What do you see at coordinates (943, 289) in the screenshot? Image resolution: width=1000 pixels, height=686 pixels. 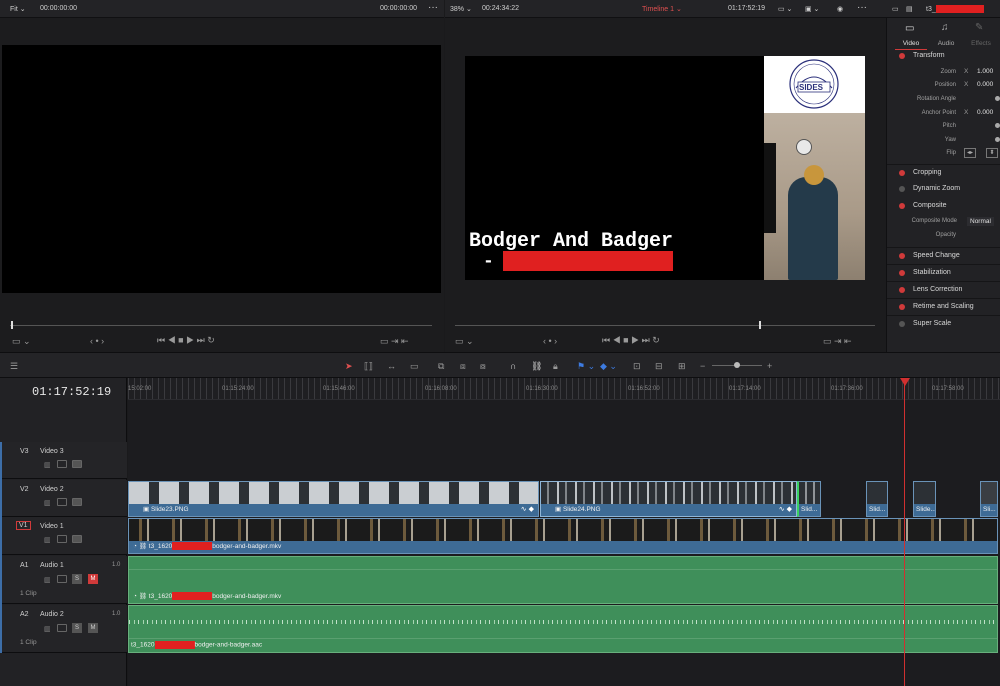 I see `section-lens-correction: Lens Correction` at bounding box center [943, 289].